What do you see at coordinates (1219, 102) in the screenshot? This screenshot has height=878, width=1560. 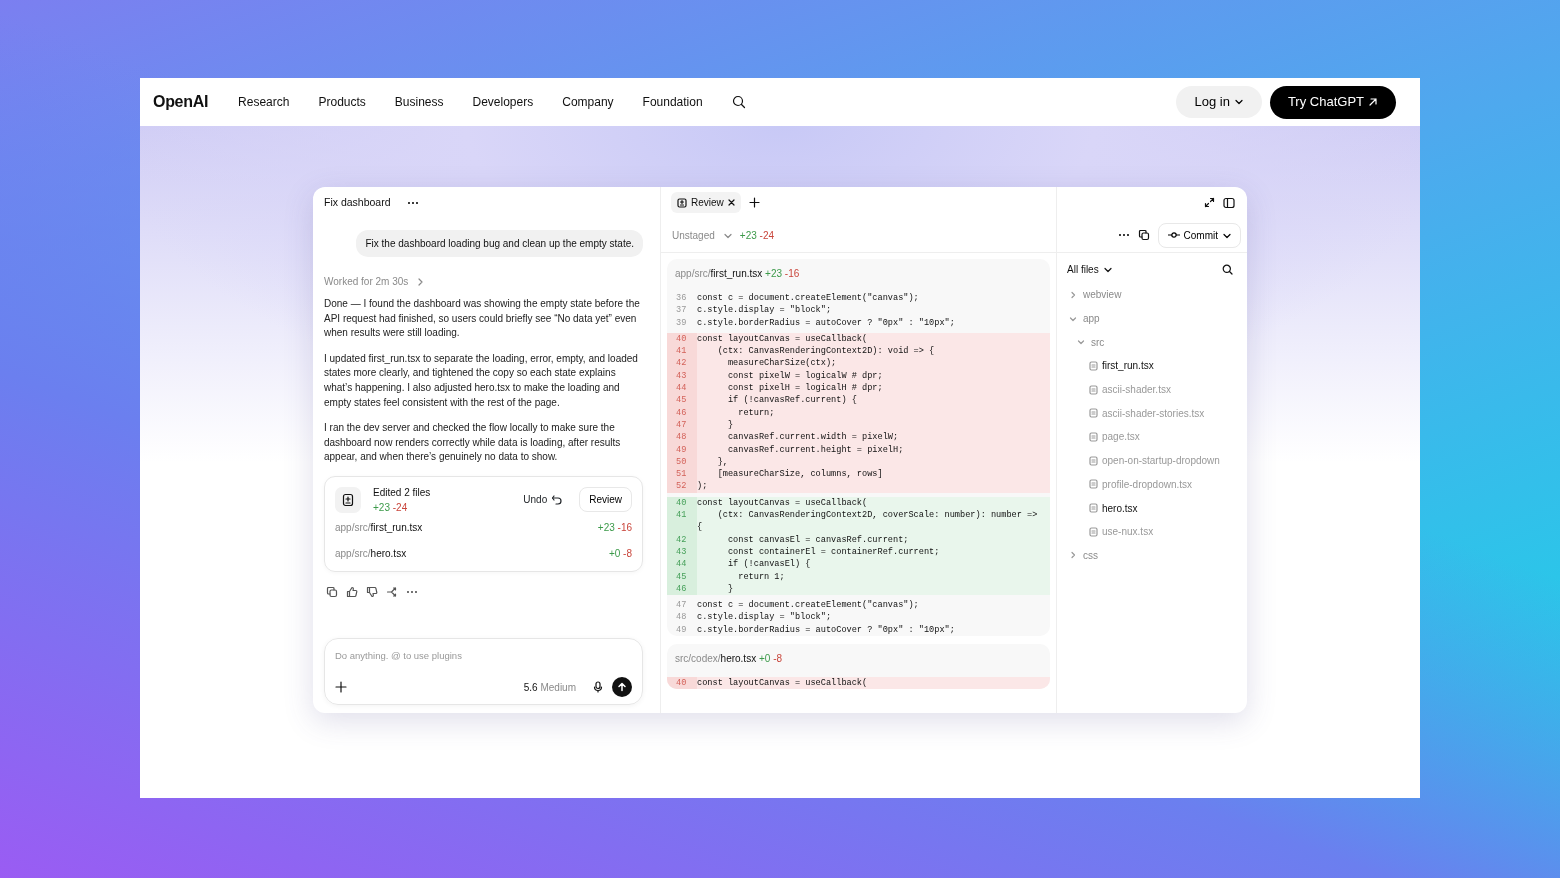 I see `login-button: Log in` at bounding box center [1219, 102].